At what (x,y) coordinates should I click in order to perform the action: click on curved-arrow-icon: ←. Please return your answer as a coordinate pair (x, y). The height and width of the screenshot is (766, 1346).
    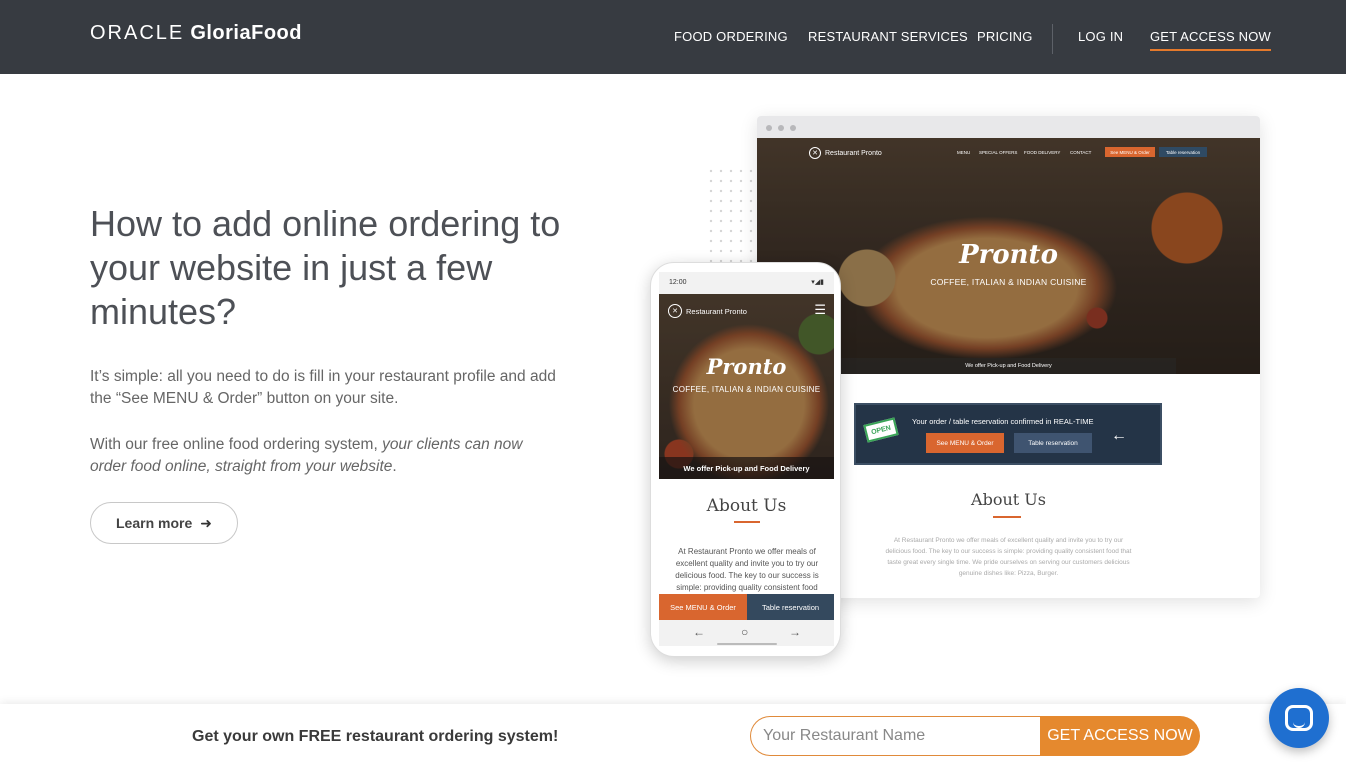
    Looking at the image, I should click on (1119, 435).